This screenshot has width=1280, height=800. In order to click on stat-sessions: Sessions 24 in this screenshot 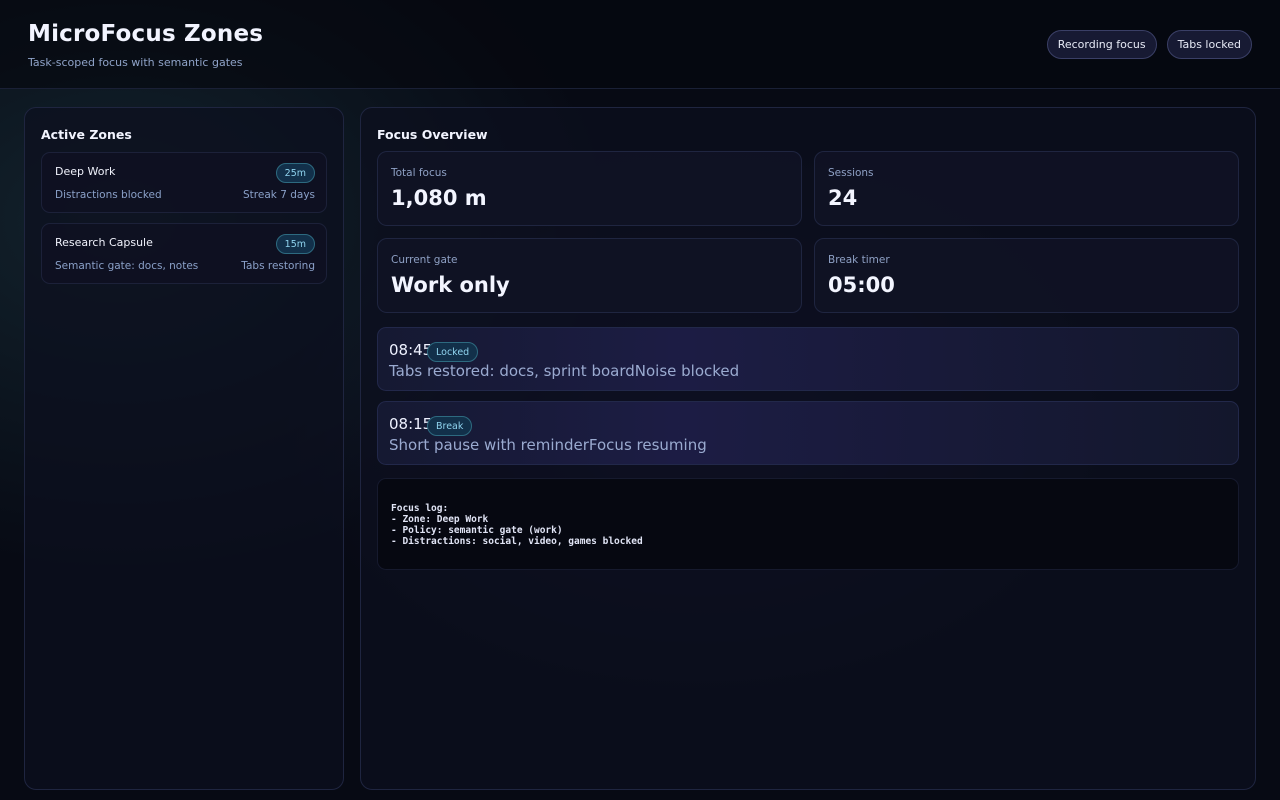, I will do `click(1026, 188)`.